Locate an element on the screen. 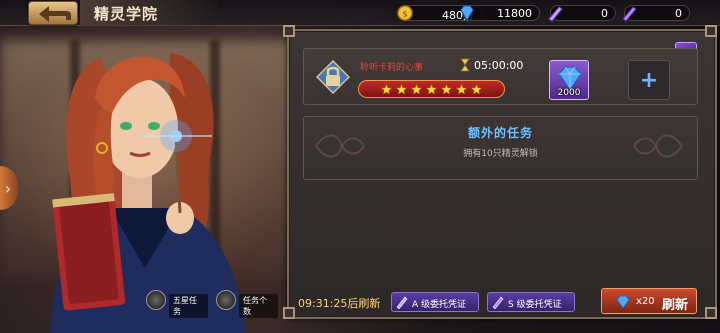 The width and height of the screenshot is (720, 333). refresh-label: 刷新 is located at coordinates (675, 305).